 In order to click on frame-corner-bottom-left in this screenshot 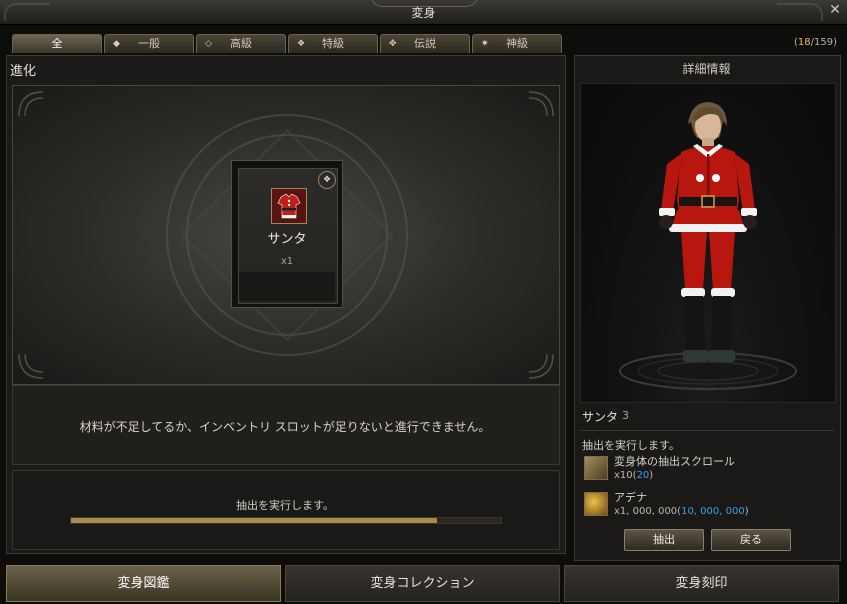, I will do `click(31, 366)`.